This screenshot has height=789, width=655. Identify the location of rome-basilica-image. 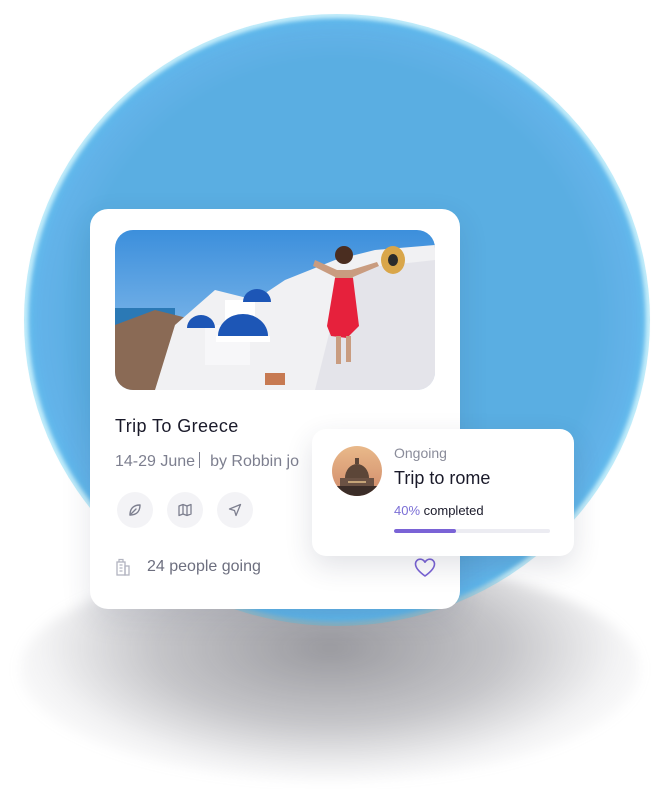
(357, 471).